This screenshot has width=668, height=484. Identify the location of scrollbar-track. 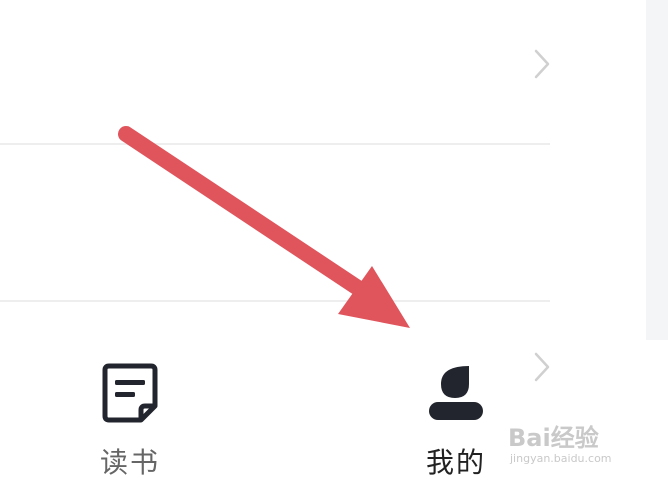
(657, 170).